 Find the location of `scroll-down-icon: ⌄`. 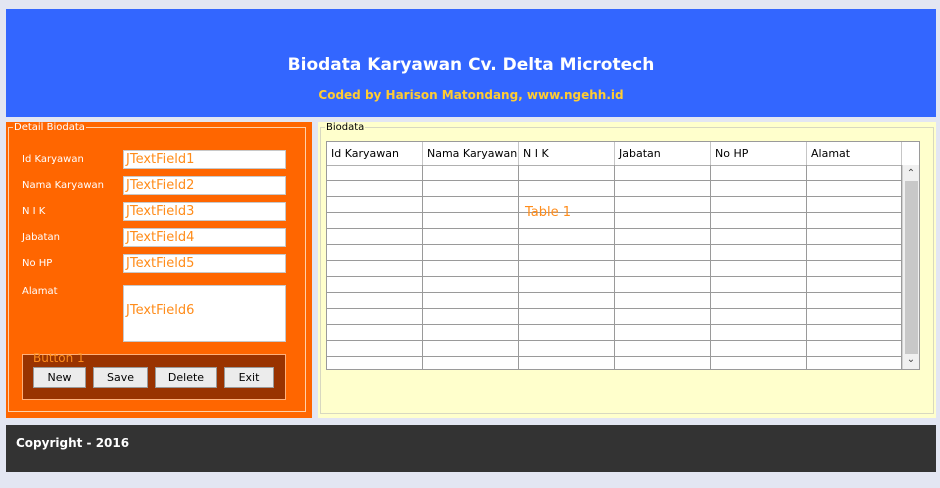

scroll-down-icon: ⌄ is located at coordinates (911, 360).